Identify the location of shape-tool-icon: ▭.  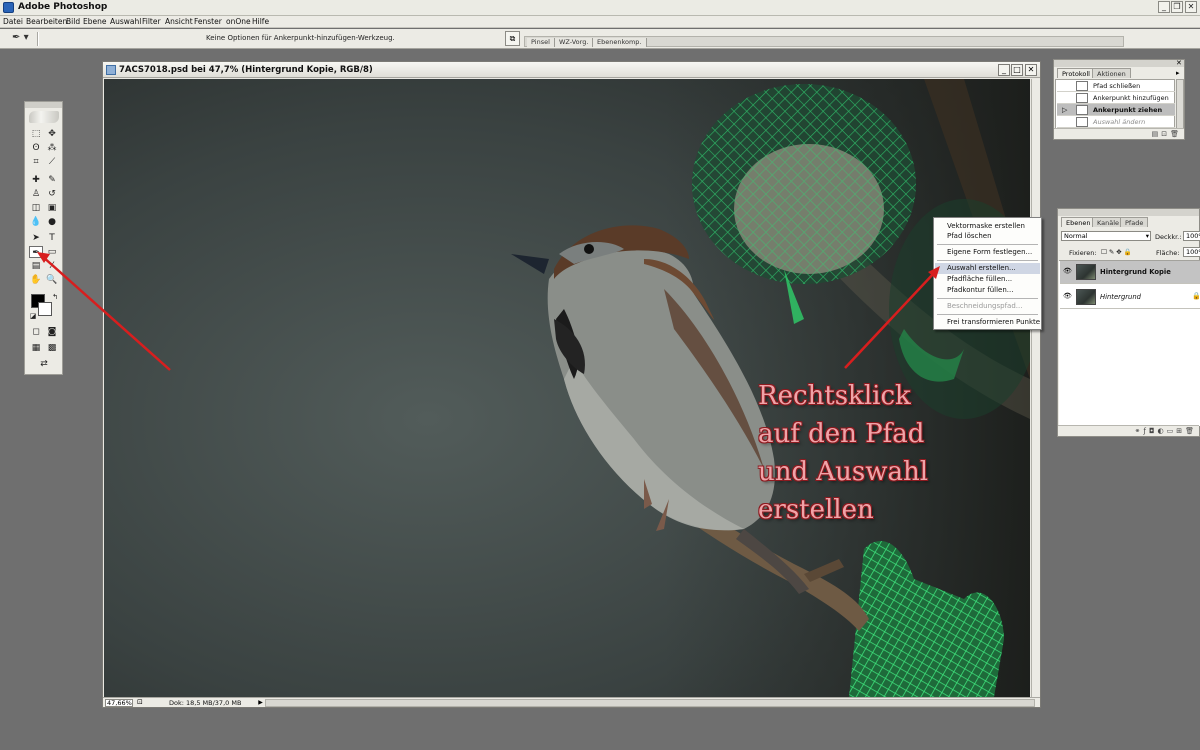
(52, 252).